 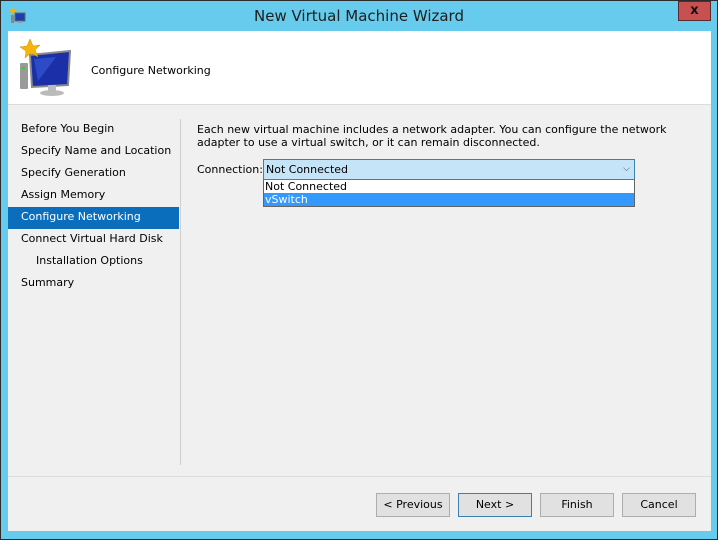 I want to click on nav-item-summary: Summary, so click(x=93, y=284).